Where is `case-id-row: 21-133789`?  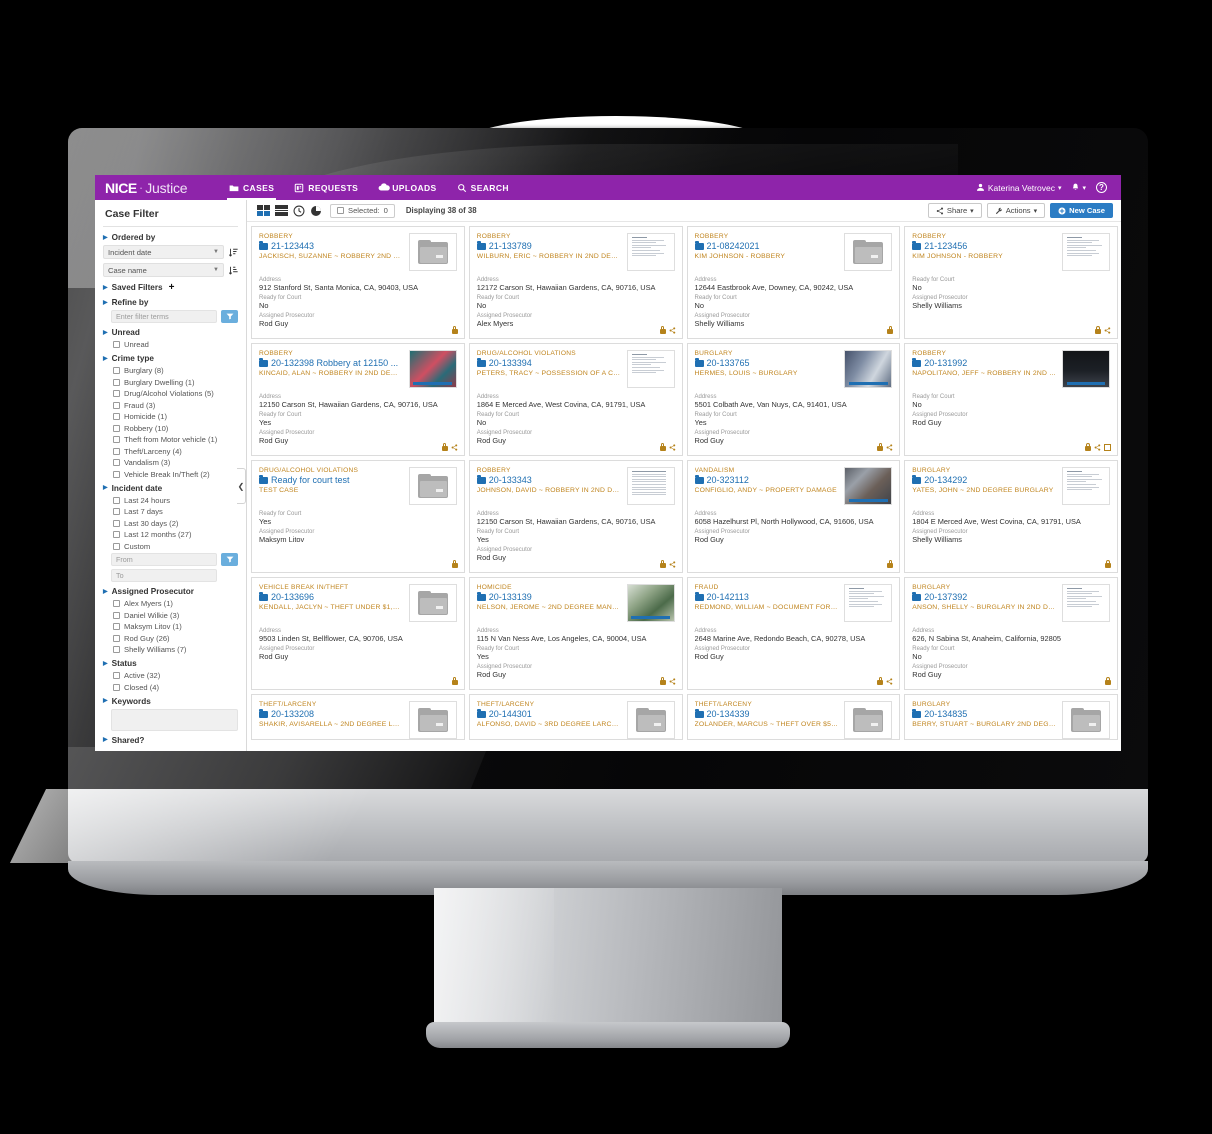 case-id-row: 21-133789 is located at coordinates (548, 245).